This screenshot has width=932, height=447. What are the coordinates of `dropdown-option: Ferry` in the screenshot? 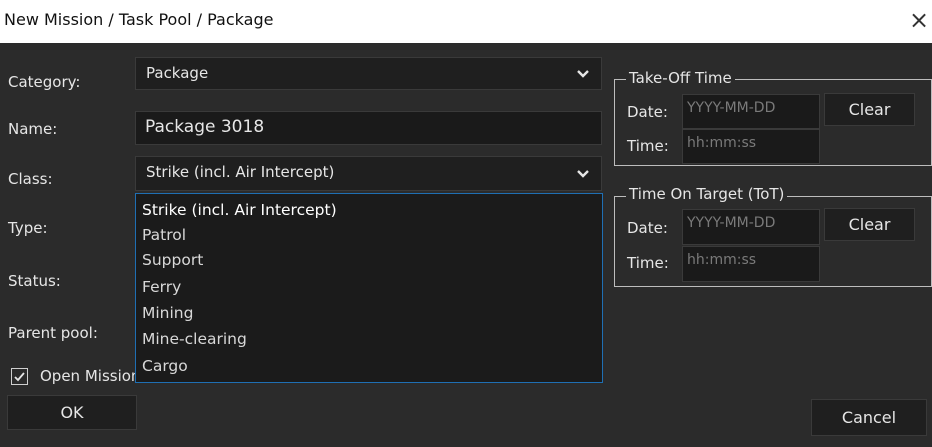 It's located at (161, 287).